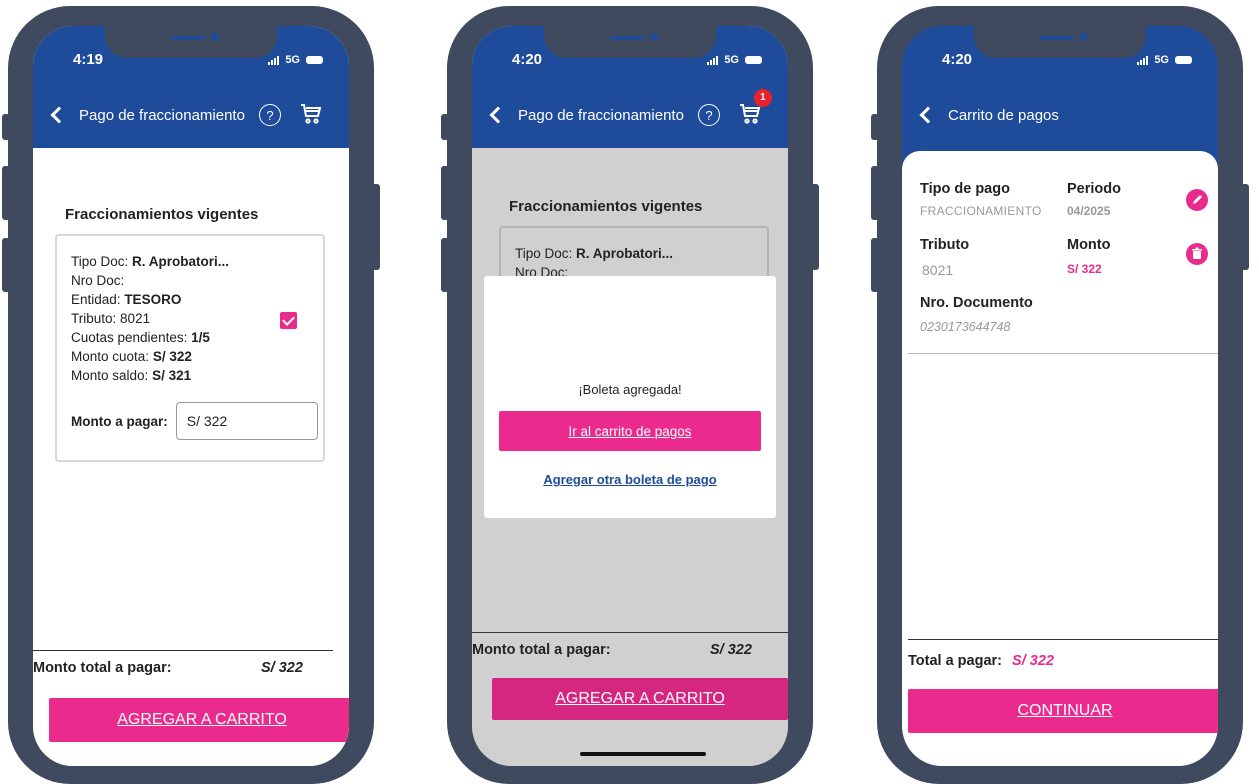 The height and width of the screenshot is (784, 1259). I want to click on select-checkbox, so click(288, 320).